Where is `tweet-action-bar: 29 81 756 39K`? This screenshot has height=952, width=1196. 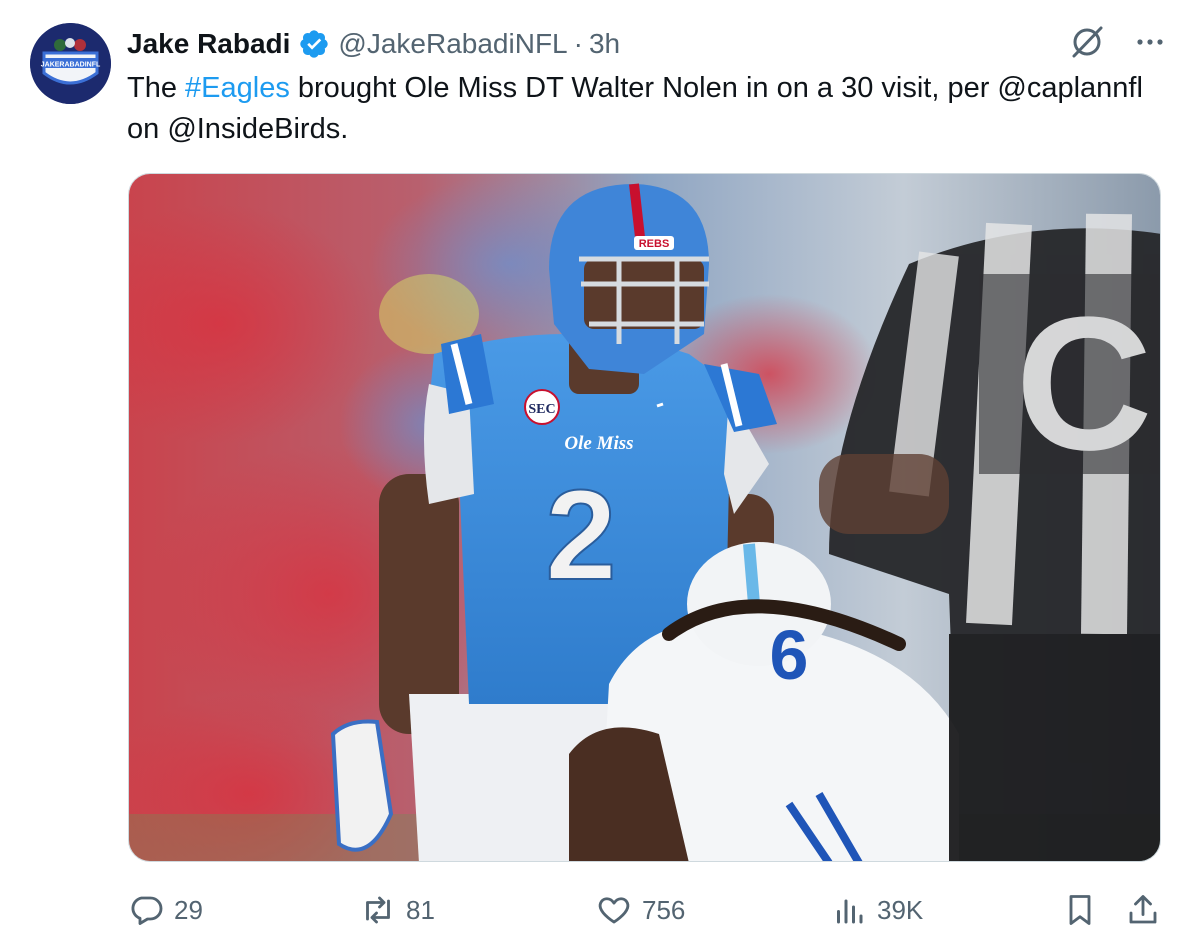
tweet-action-bar: 29 81 756 39K is located at coordinates (648, 910).